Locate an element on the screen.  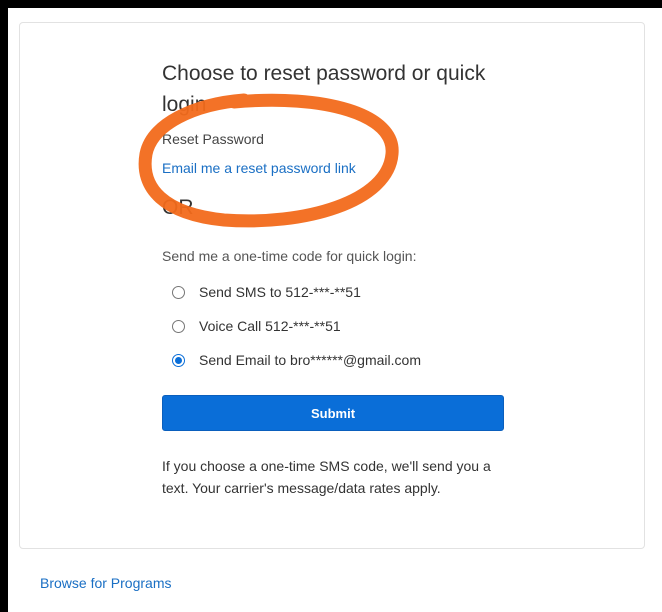
submit-button: Submit is located at coordinates (333, 413).